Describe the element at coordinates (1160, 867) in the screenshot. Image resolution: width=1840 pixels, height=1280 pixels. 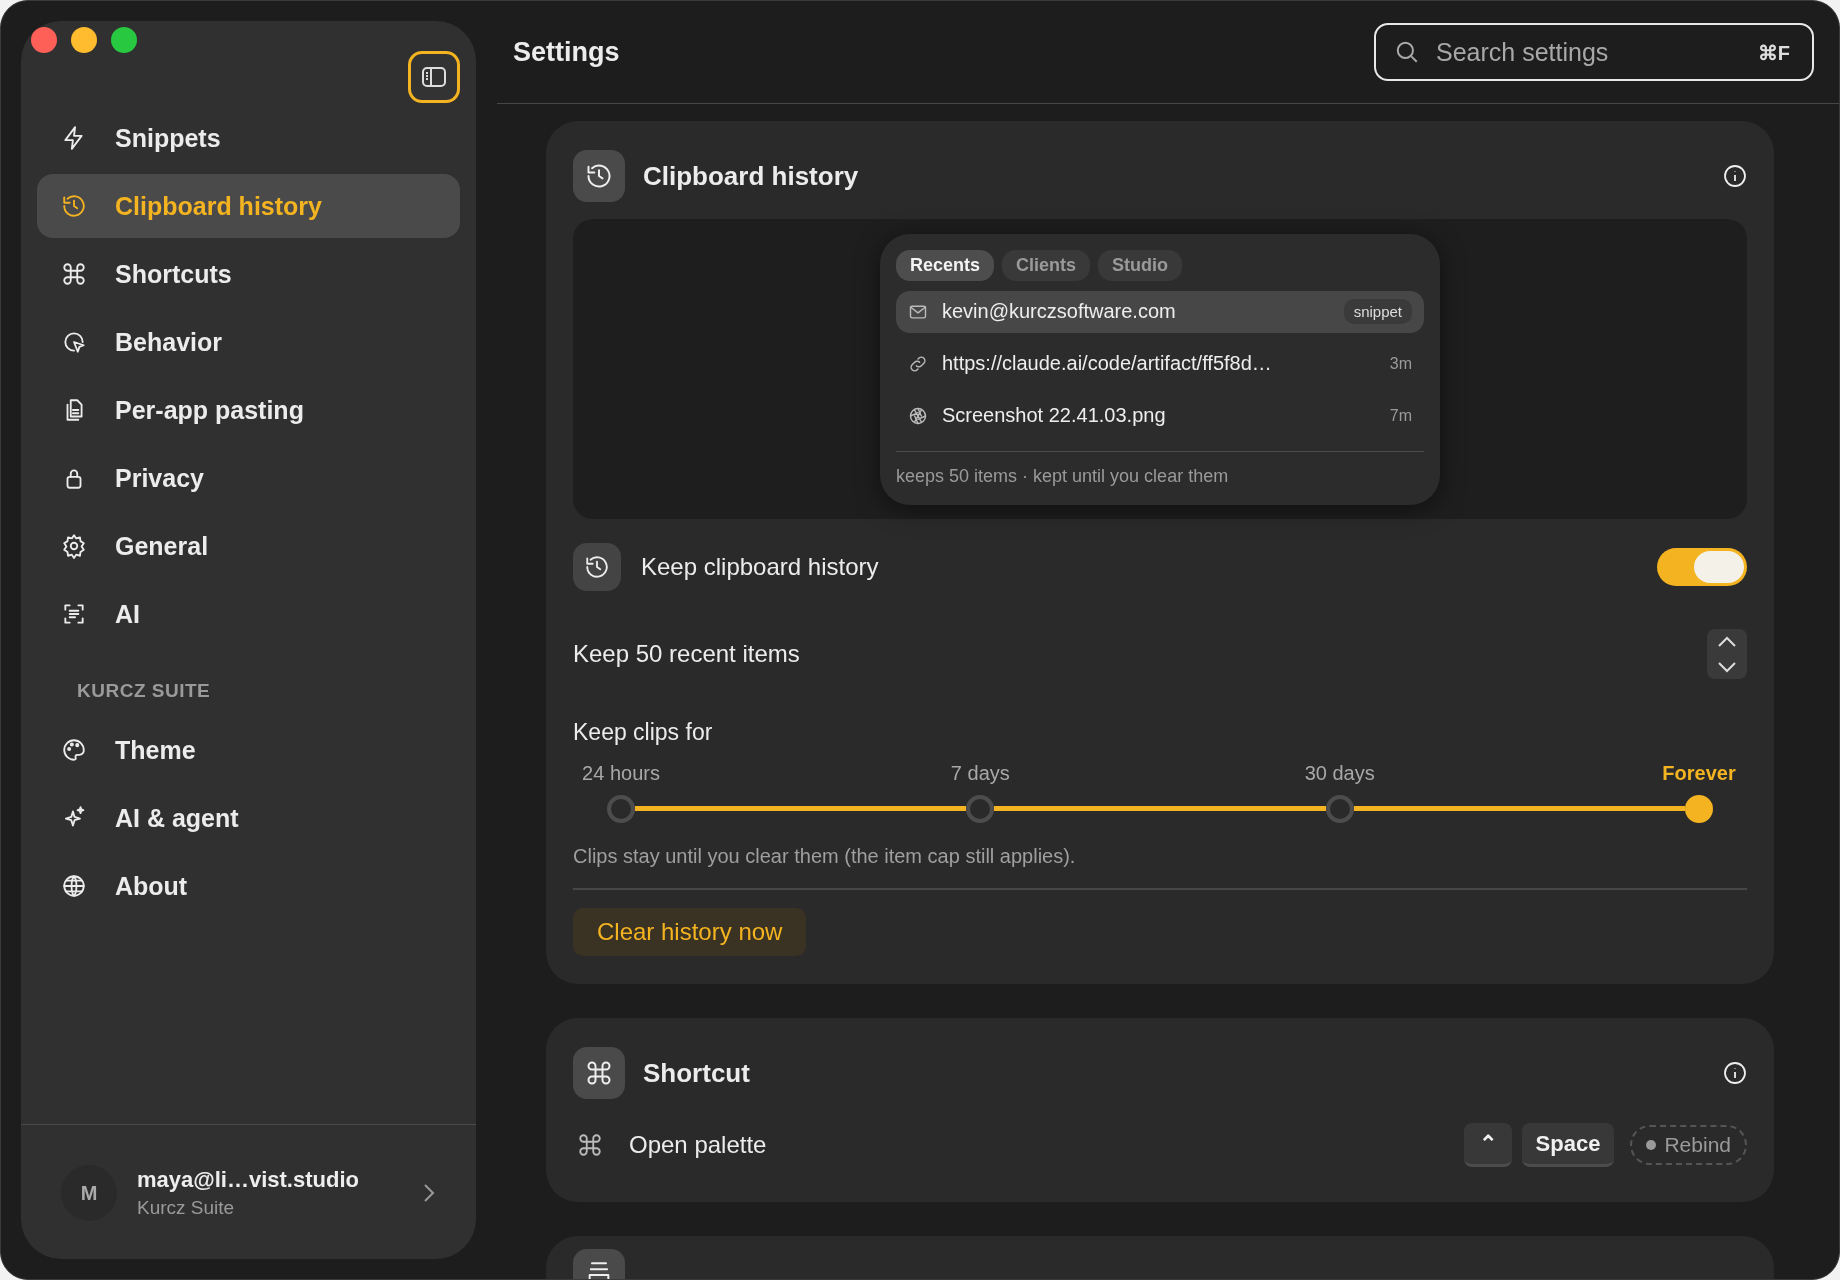
I see `helper-text: Clips stay until you clear them (the item cap still applies).` at that location.